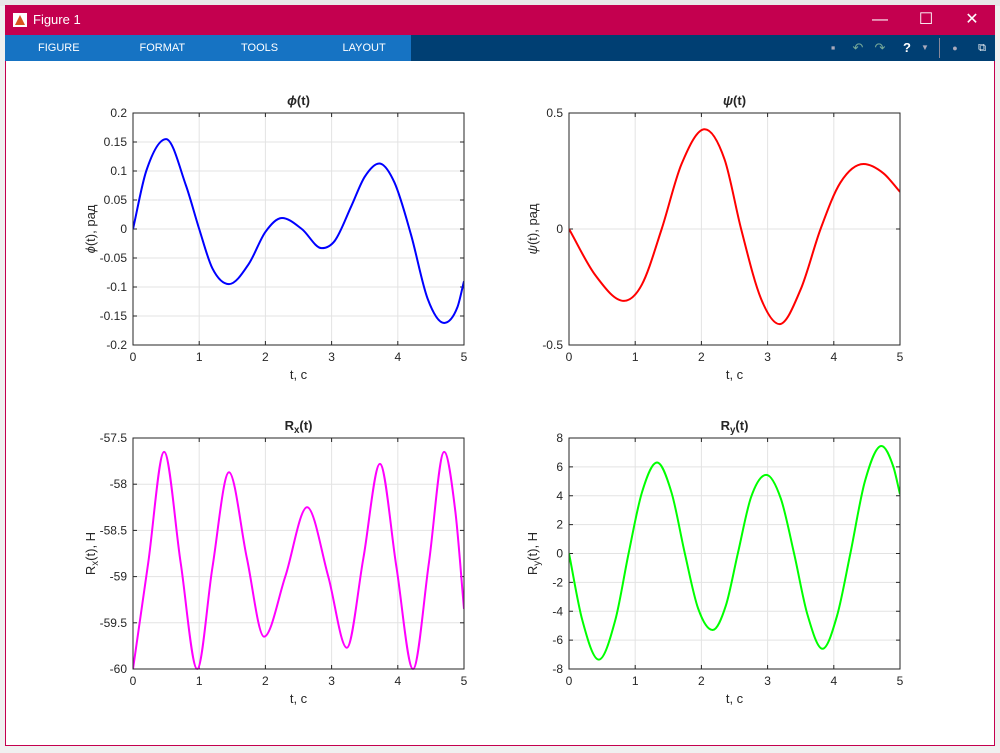 This screenshot has width=1000, height=753. I want to click on y-tick-label: -8, so click(557, 669).